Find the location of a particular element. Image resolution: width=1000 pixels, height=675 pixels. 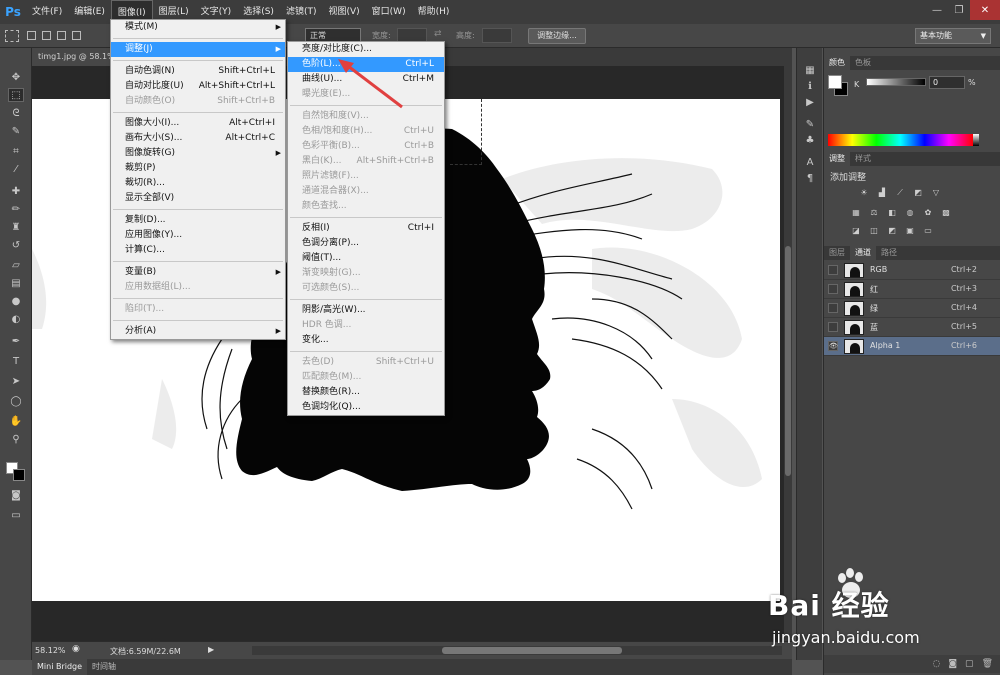

eraser-tool-icon: ▱ is located at coordinates (16, 265).